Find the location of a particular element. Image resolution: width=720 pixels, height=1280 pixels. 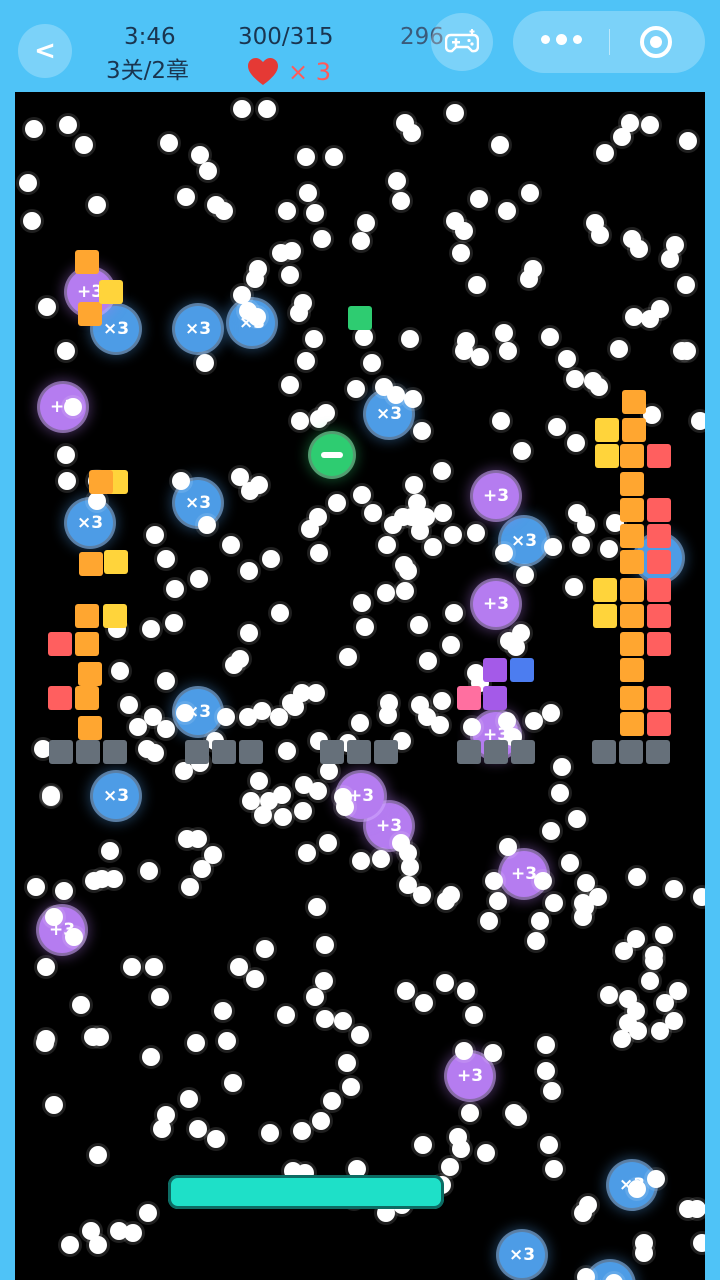

plus-label: +3 is located at coordinates (389, 826).